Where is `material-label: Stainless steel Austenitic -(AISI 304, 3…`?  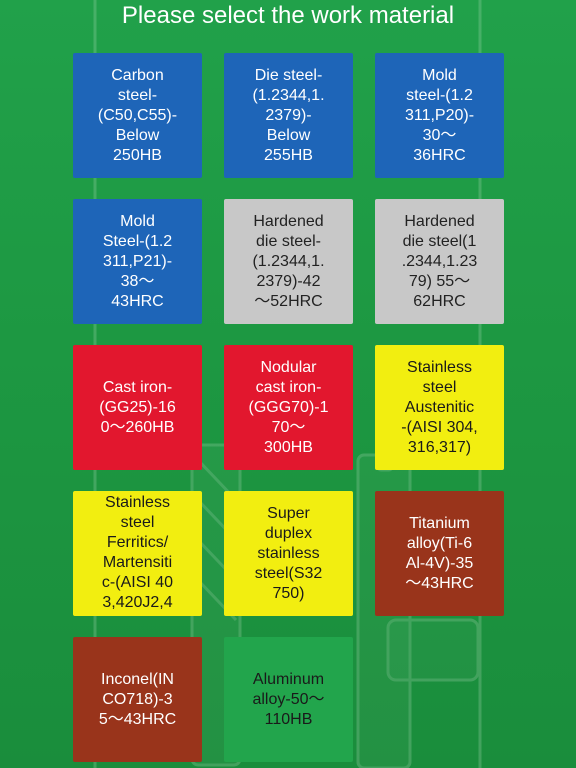 material-label: Stainless steel Austenitic -(AISI 304, 3… is located at coordinates (439, 407).